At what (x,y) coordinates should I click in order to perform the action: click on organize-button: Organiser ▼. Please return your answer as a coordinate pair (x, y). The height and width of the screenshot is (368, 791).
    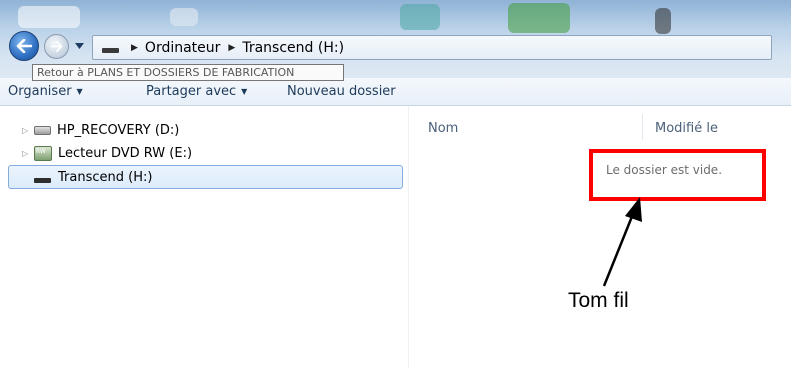
    Looking at the image, I should click on (45, 91).